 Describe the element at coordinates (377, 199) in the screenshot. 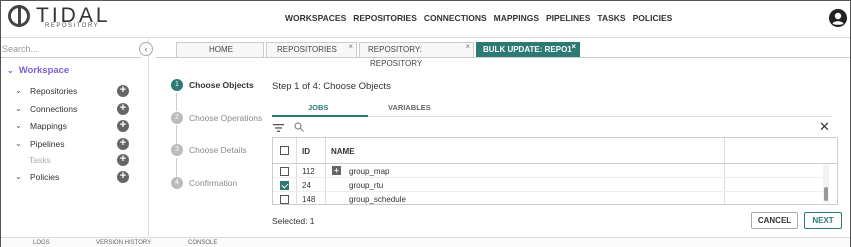

I see `row-name: group_schedule` at that location.